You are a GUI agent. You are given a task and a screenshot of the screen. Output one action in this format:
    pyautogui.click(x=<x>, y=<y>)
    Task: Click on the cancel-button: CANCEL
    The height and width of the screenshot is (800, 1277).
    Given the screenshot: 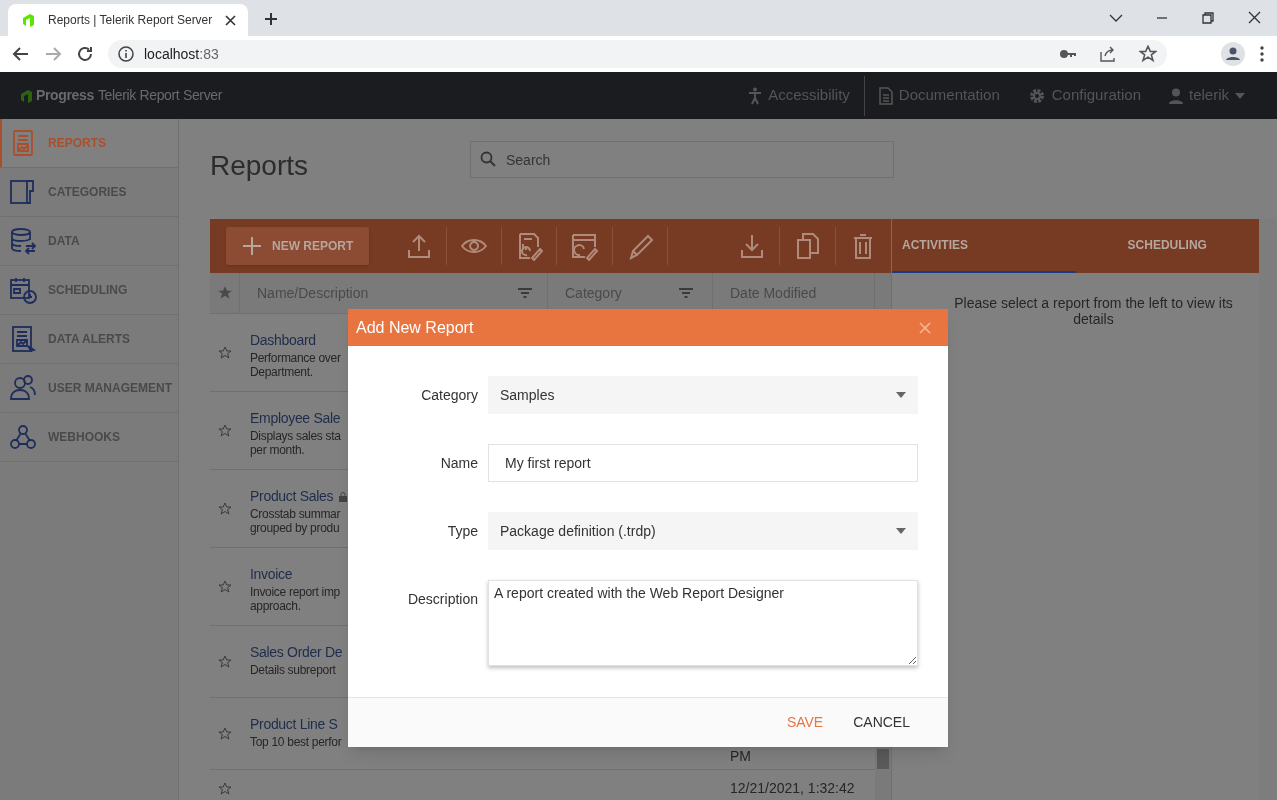 What is the action you would take?
    pyautogui.click(x=881, y=722)
    